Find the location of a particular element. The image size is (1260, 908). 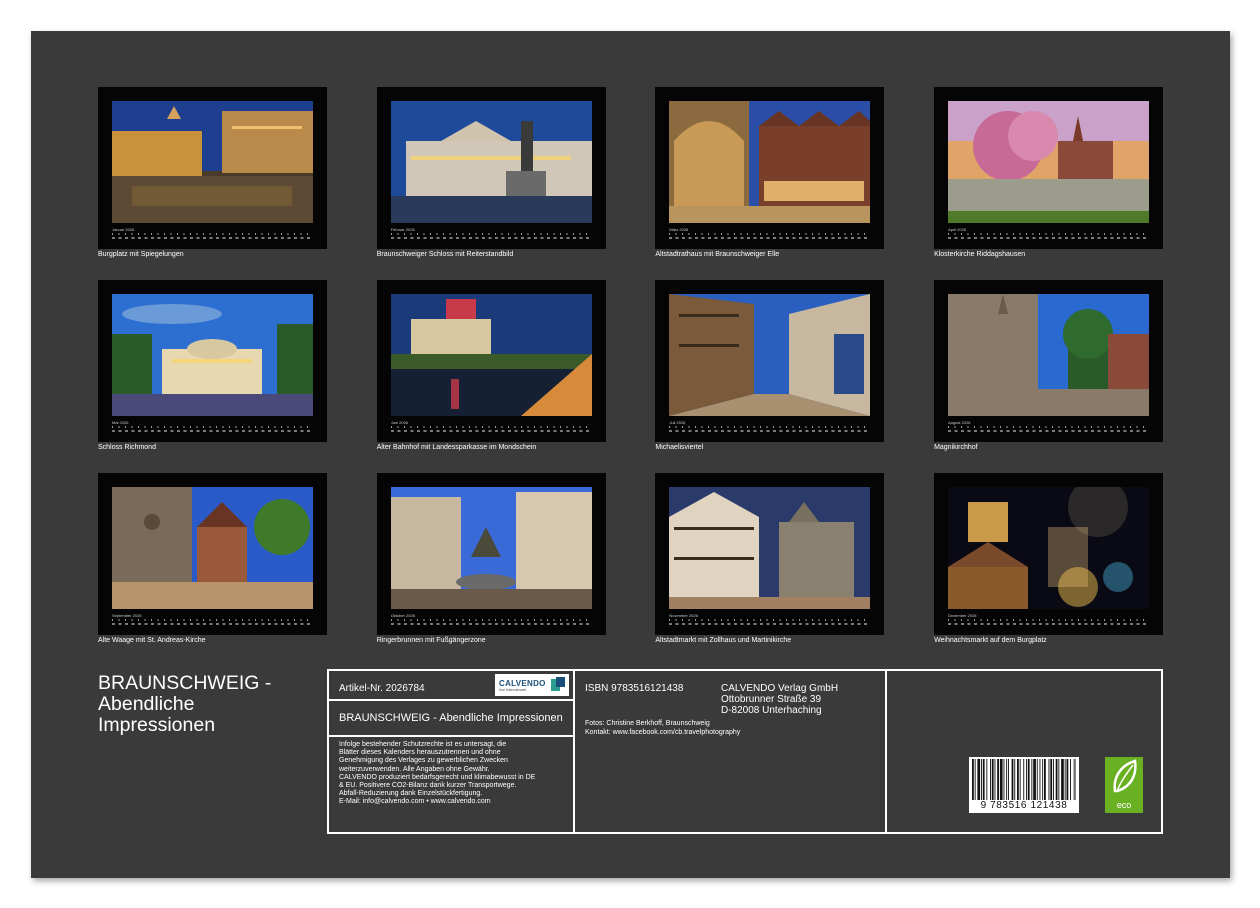

month-thumbnail: August 2026 is located at coordinates (1048, 361).